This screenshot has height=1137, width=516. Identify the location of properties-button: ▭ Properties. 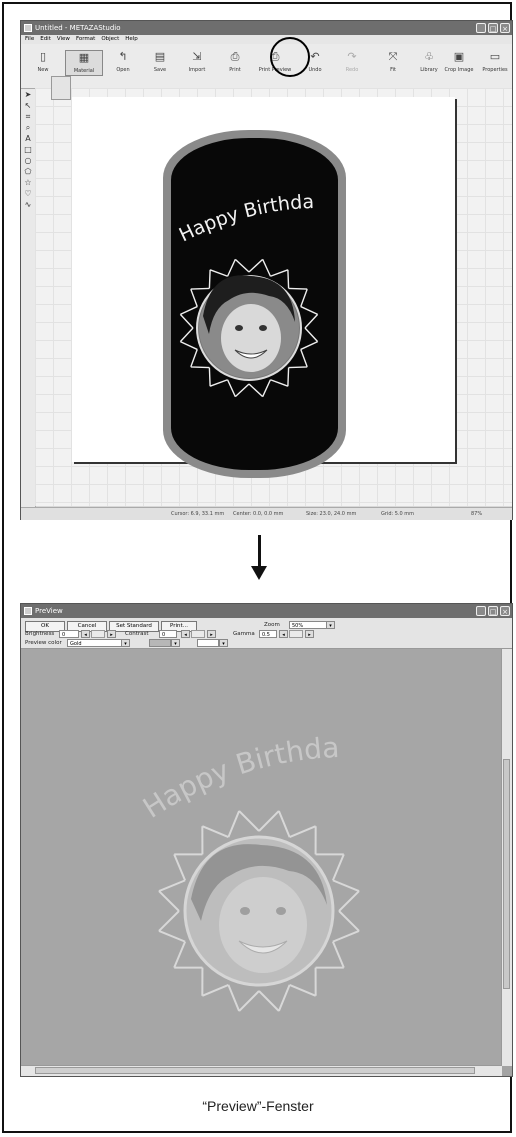
(494, 62).